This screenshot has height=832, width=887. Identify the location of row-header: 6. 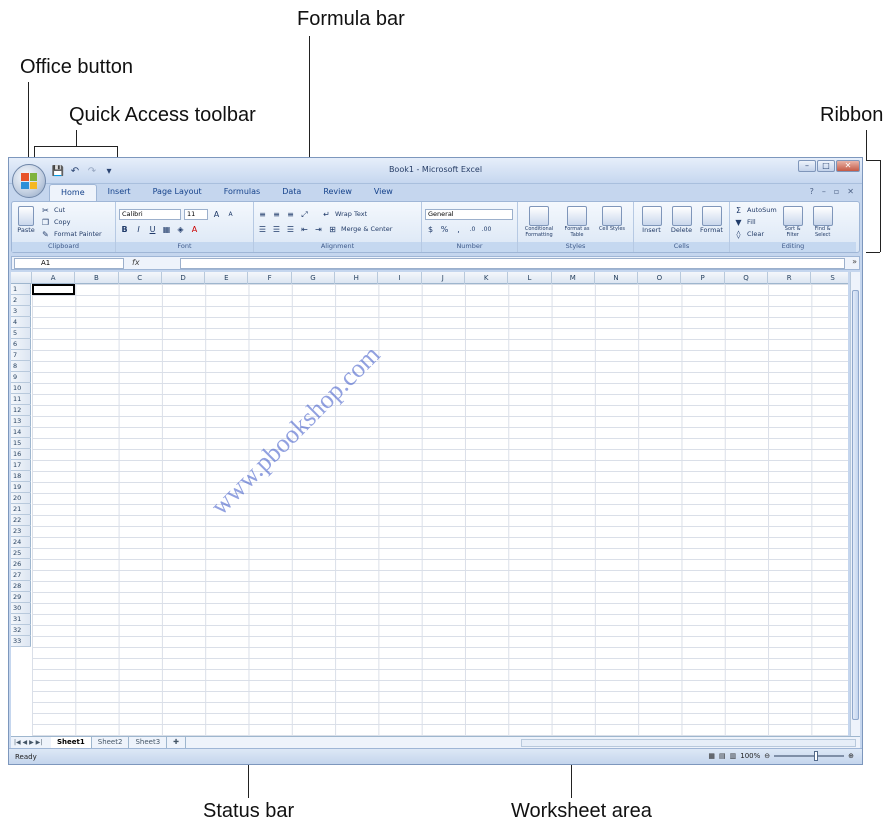
(21, 344).